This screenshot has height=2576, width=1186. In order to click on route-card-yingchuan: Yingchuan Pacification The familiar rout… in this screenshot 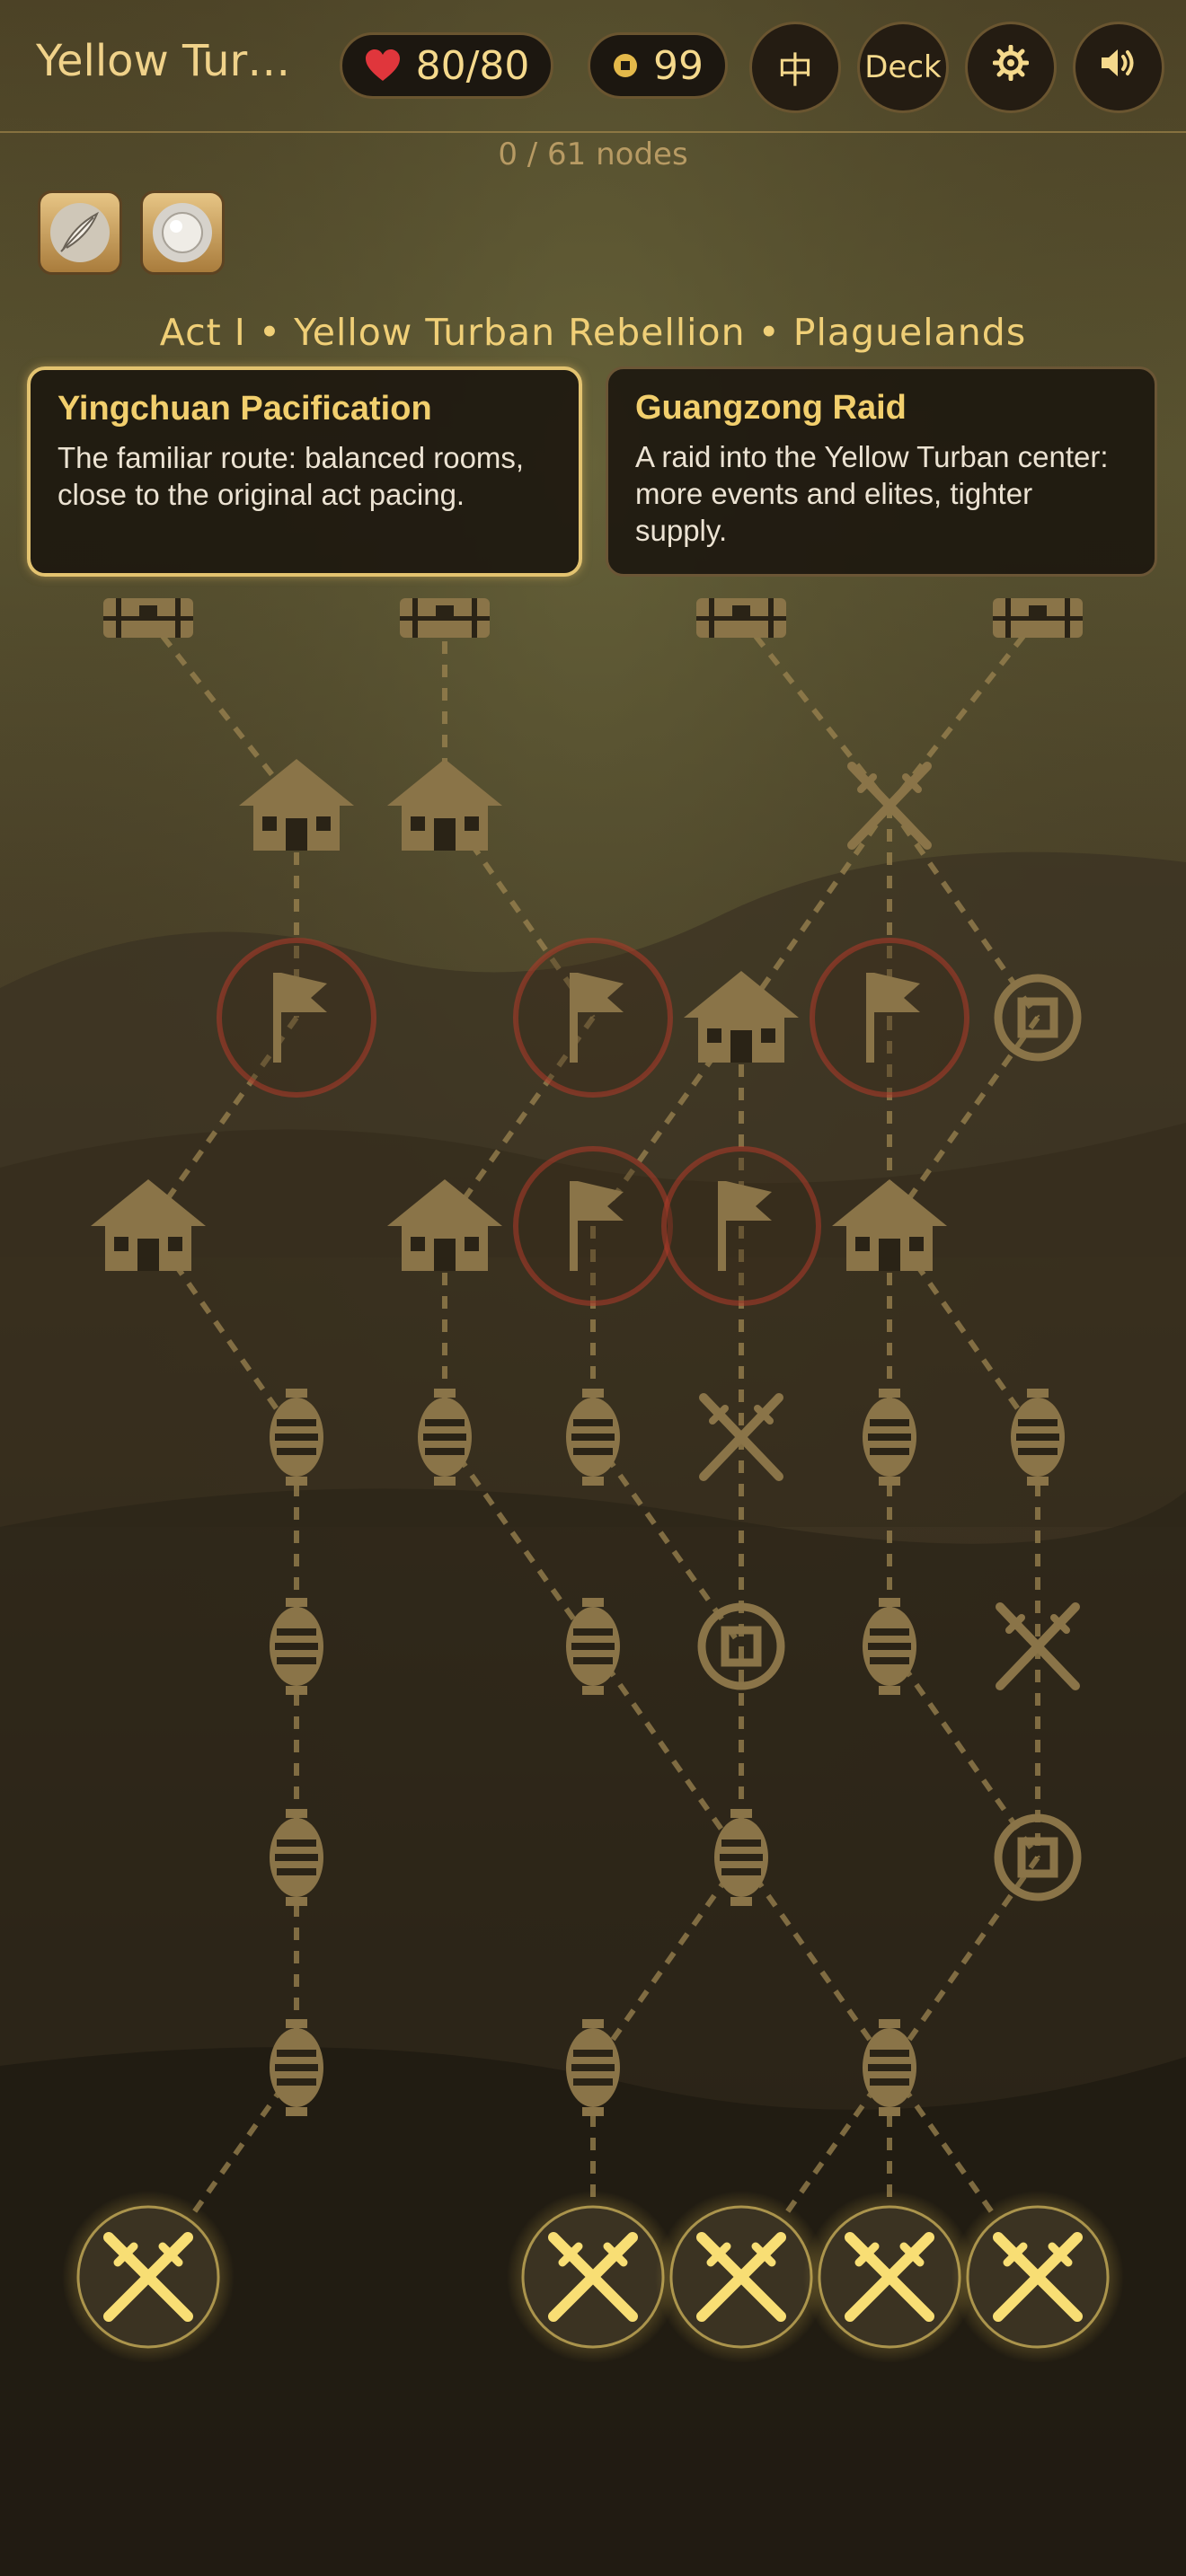, I will do `click(304, 471)`.